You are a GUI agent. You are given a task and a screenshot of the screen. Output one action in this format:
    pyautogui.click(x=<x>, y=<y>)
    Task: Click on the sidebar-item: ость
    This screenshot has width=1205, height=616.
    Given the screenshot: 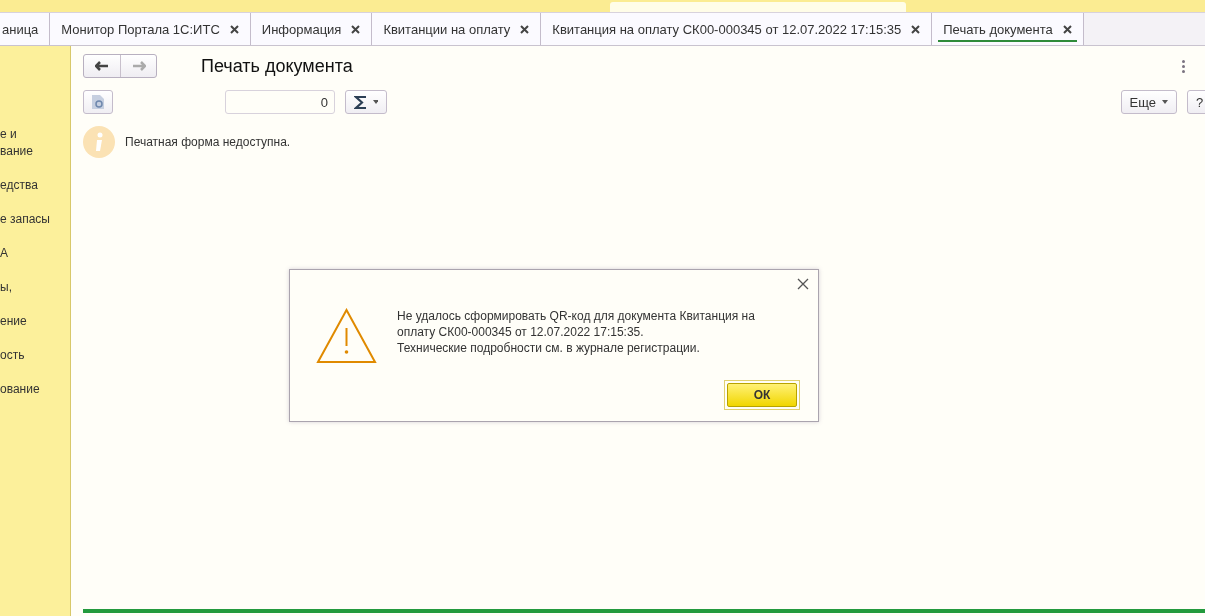 What is the action you would take?
    pyautogui.click(x=35, y=355)
    